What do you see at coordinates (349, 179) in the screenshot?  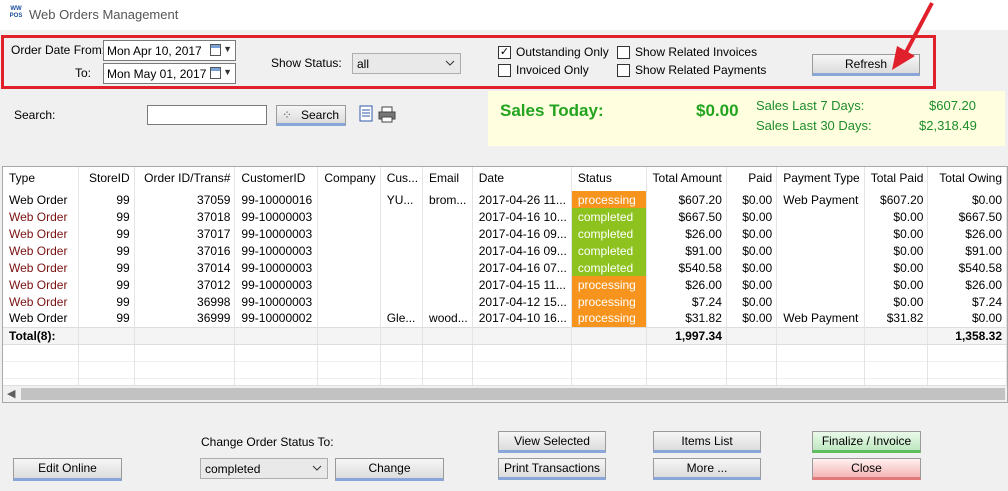 I see `column-header: Company` at bounding box center [349, 179].